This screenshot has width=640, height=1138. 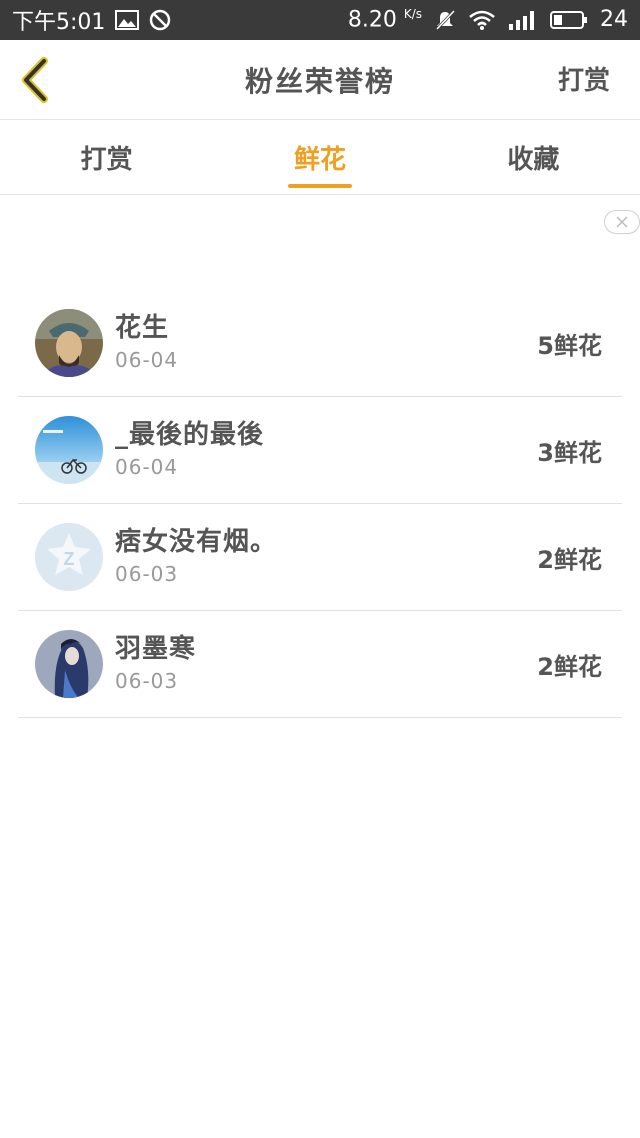 What do you see at coordinates (320, 450) in the screenshot?
I see `list-item: _最後的最後 06-04 3鲜花` at bounding box center [320, 450].